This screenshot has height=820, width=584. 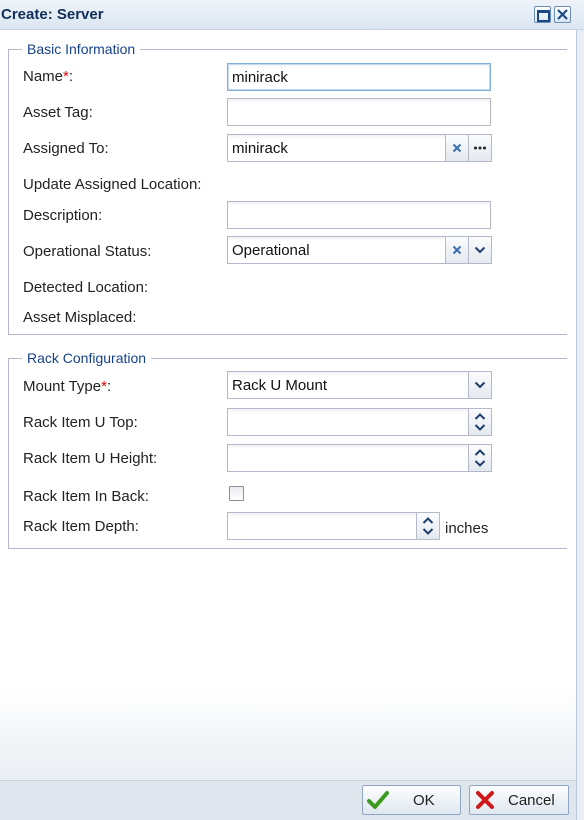 I want to click on ellipsis-icon, so click(x=480, y=148).